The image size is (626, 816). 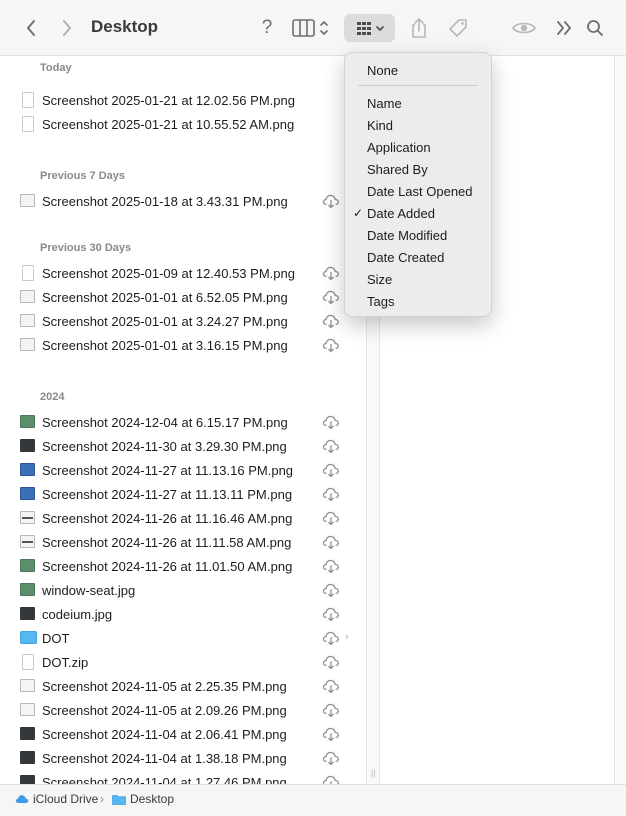 I want to click on menu-item-kind: Kind, so click(x=418, y=125).